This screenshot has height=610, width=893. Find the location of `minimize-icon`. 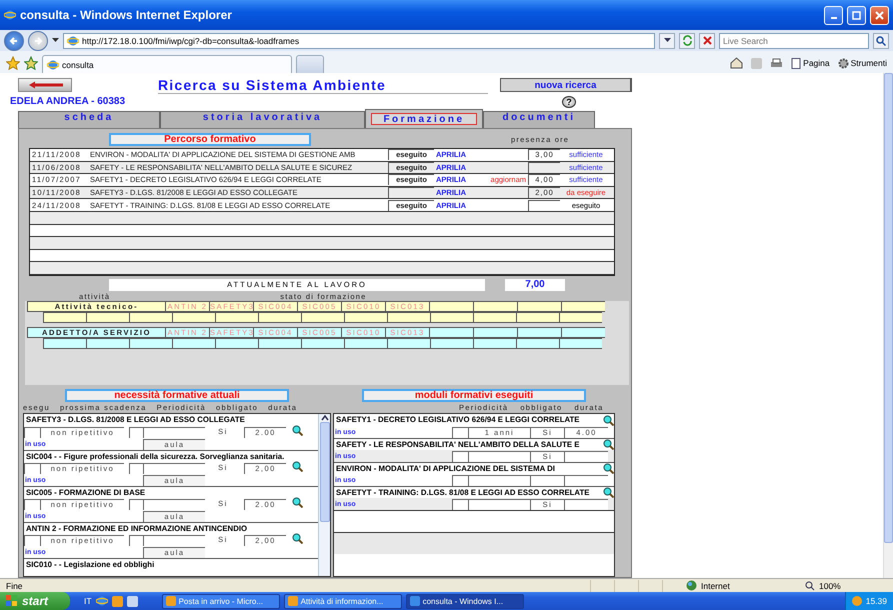

minimize-icon is located at coordinates (833, 18).